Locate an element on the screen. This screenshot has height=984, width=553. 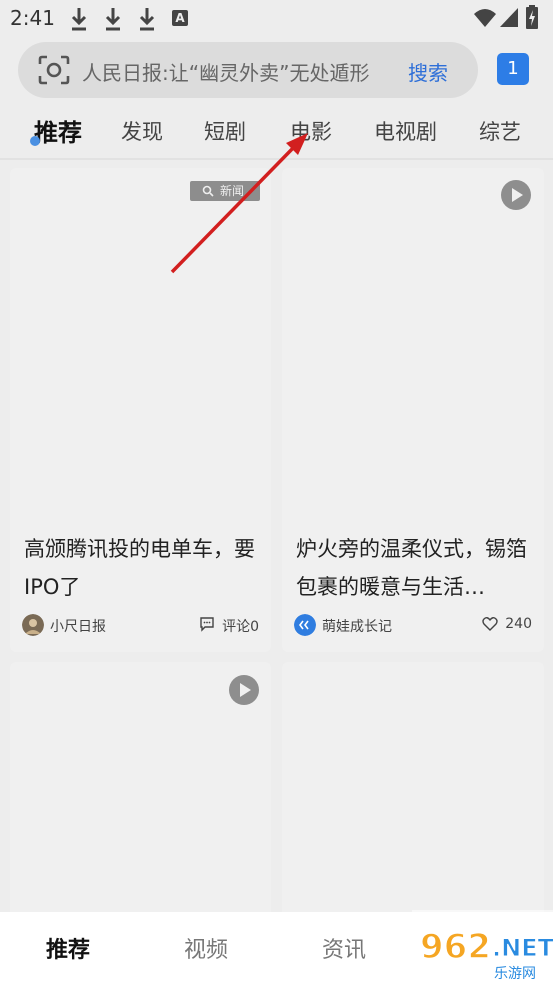
search-bar: 人民日报:让“幽灵外卖”无处遁形 搜索 is located at coordinates (248, 70).